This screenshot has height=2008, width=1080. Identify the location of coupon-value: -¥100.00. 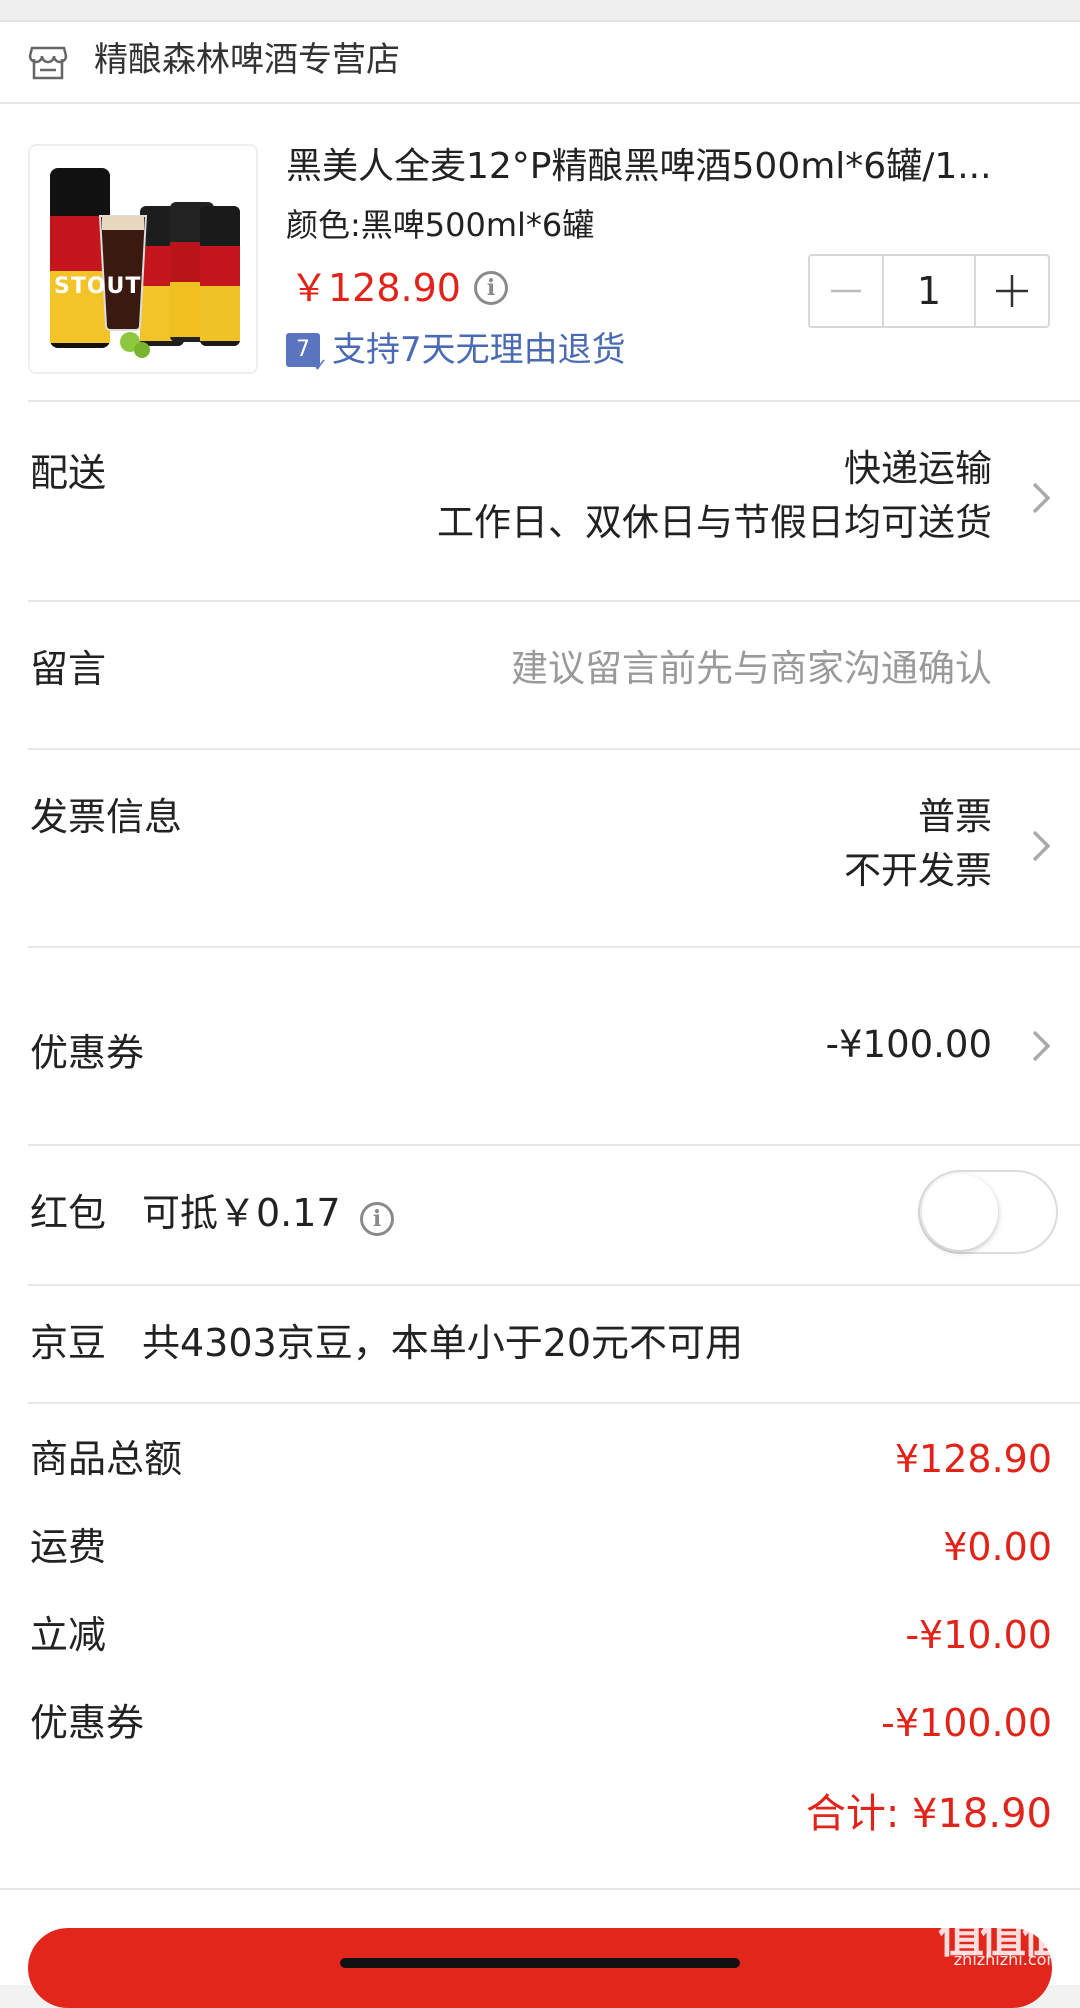
(908, 1044).